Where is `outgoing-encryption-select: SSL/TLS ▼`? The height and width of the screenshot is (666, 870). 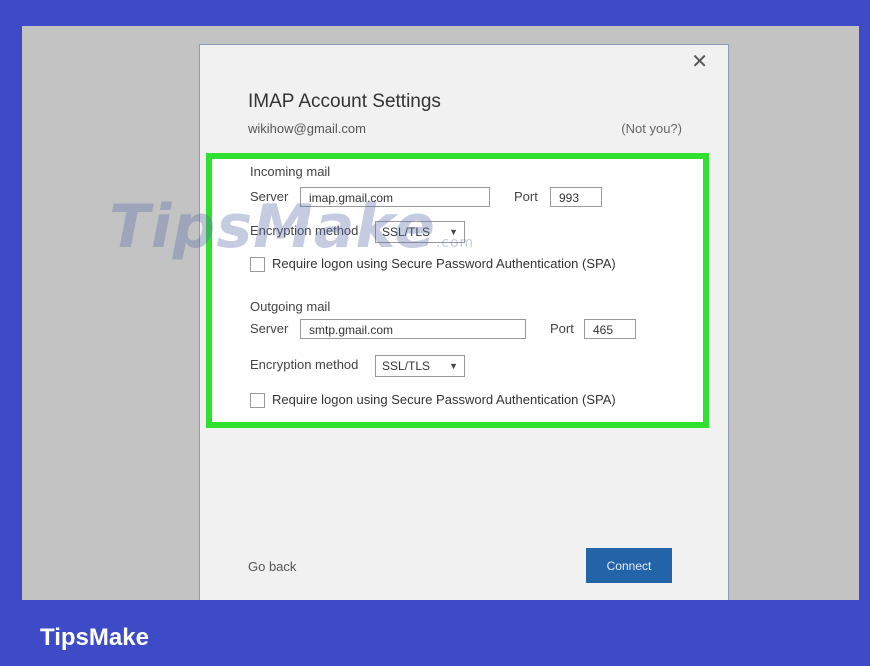 outgoing-encryption-select: SSL/TLS ▼ is located at coordinates (420, 366).